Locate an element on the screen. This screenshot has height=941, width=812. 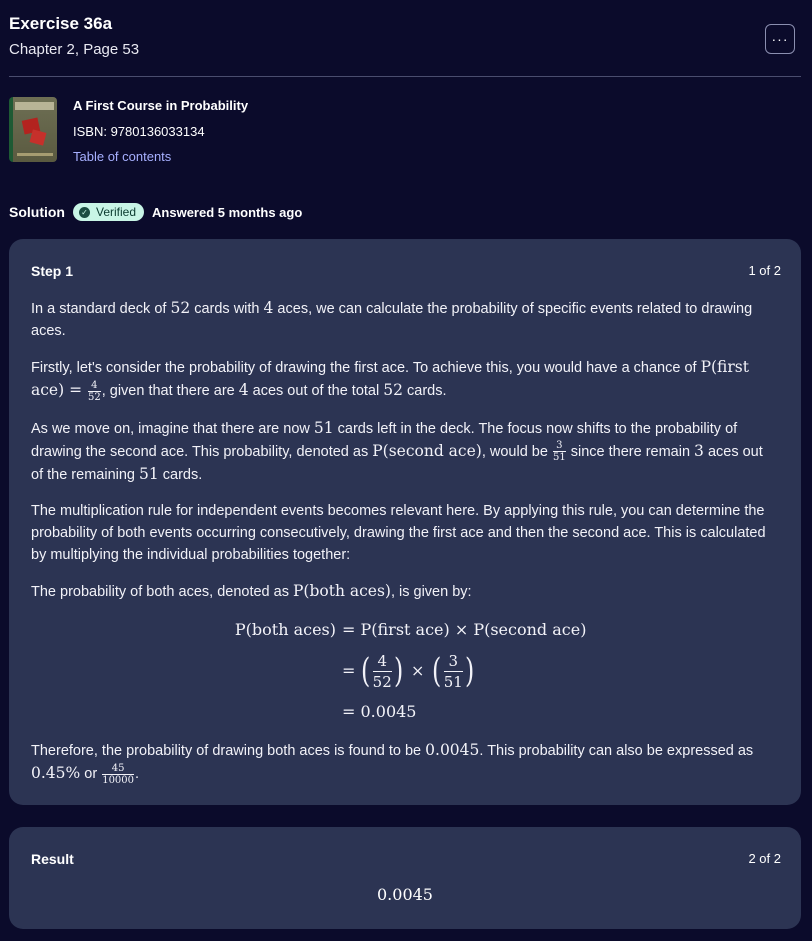
verified-badge: ✓ Verified is located at coordinates (109, 212).